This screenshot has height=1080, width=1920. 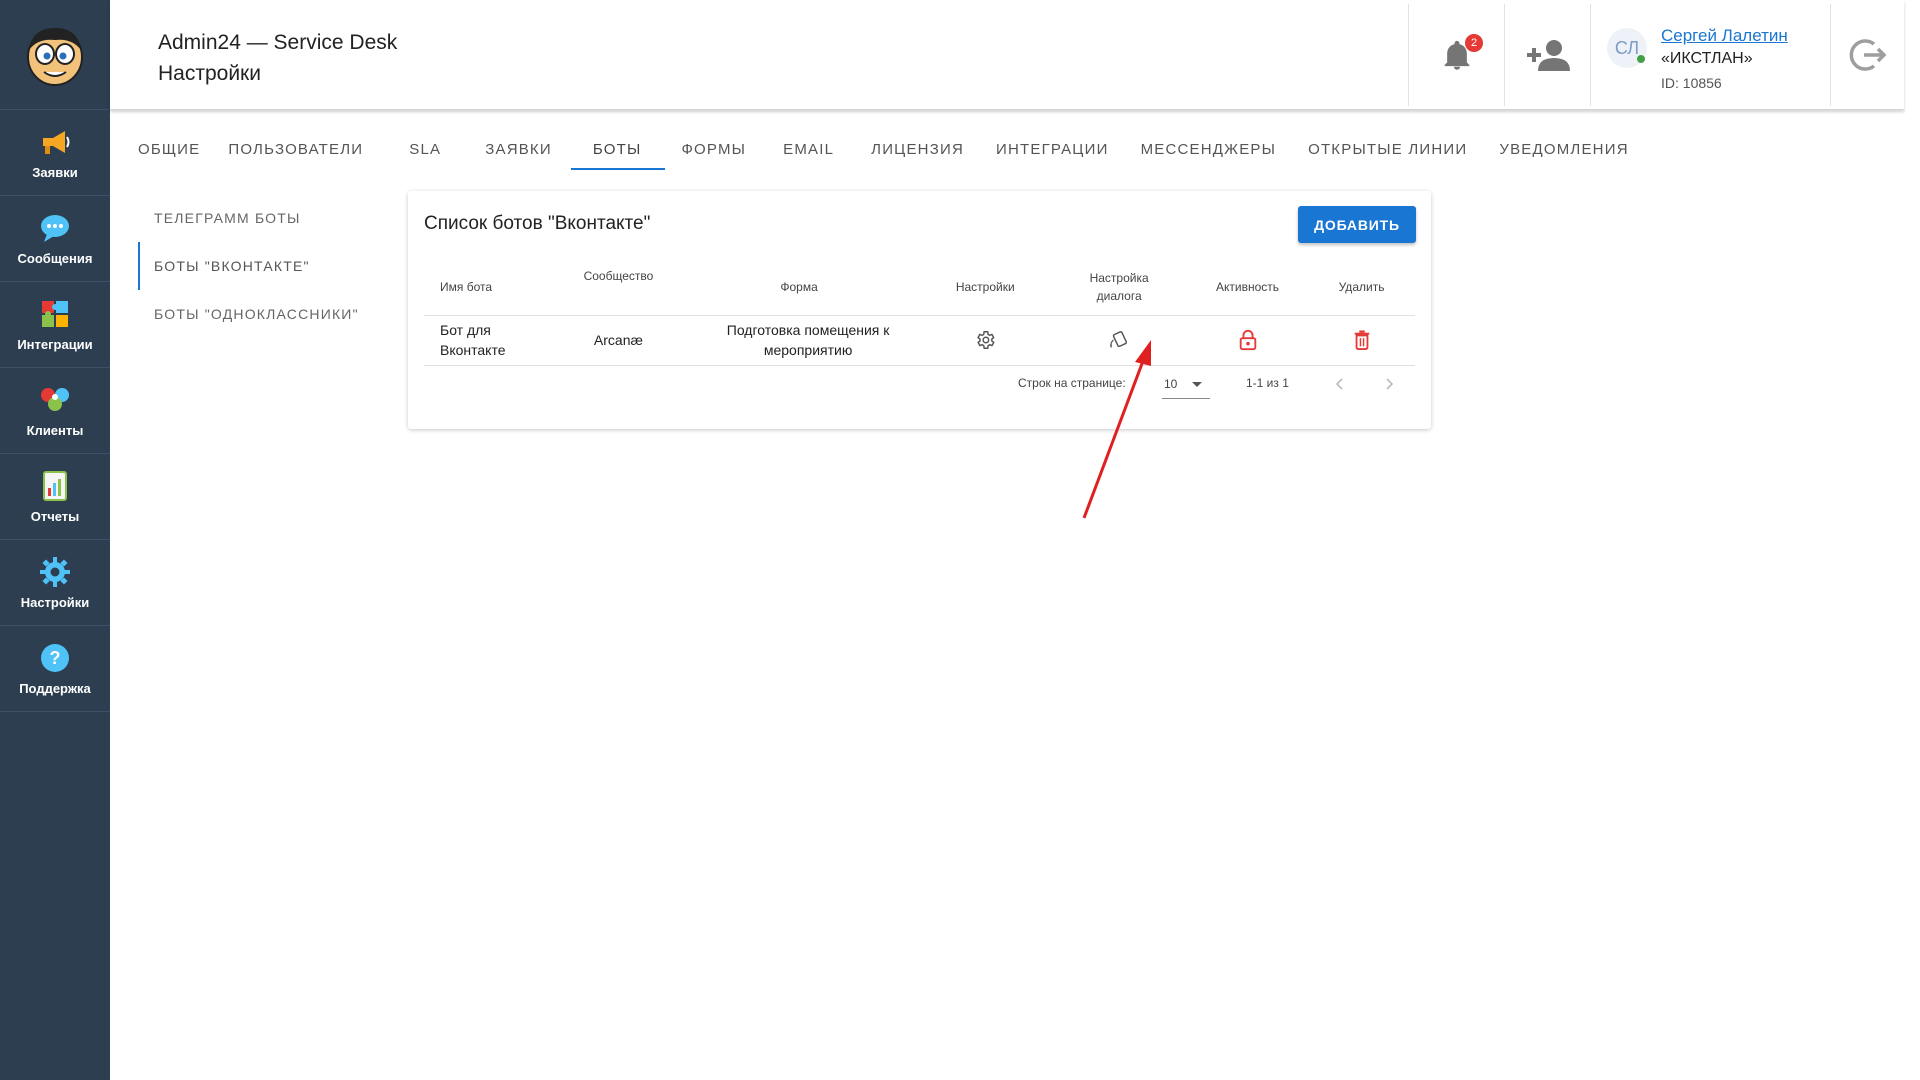 What do you see at coordinates (55, 430) in the screenshot?
I see `sidebar-item-label: Клиенты` at bounding box center [55, 430].